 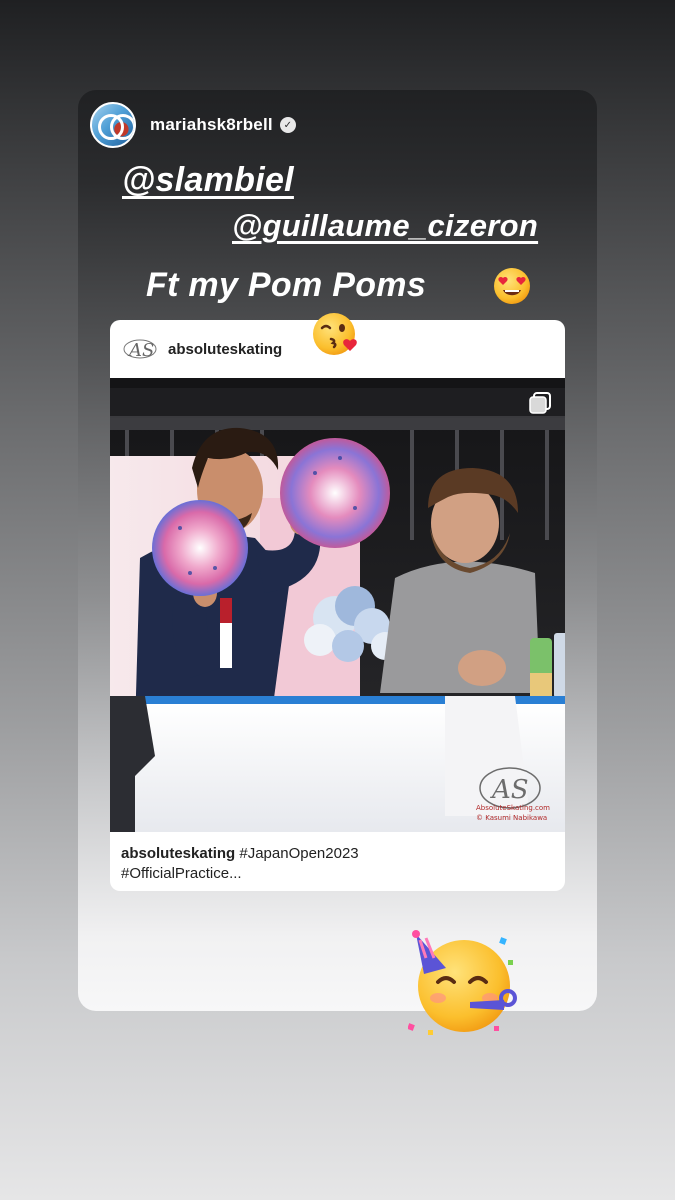 I want to click on heart-eyes-emoji-icon, so click(x=512, y=286).